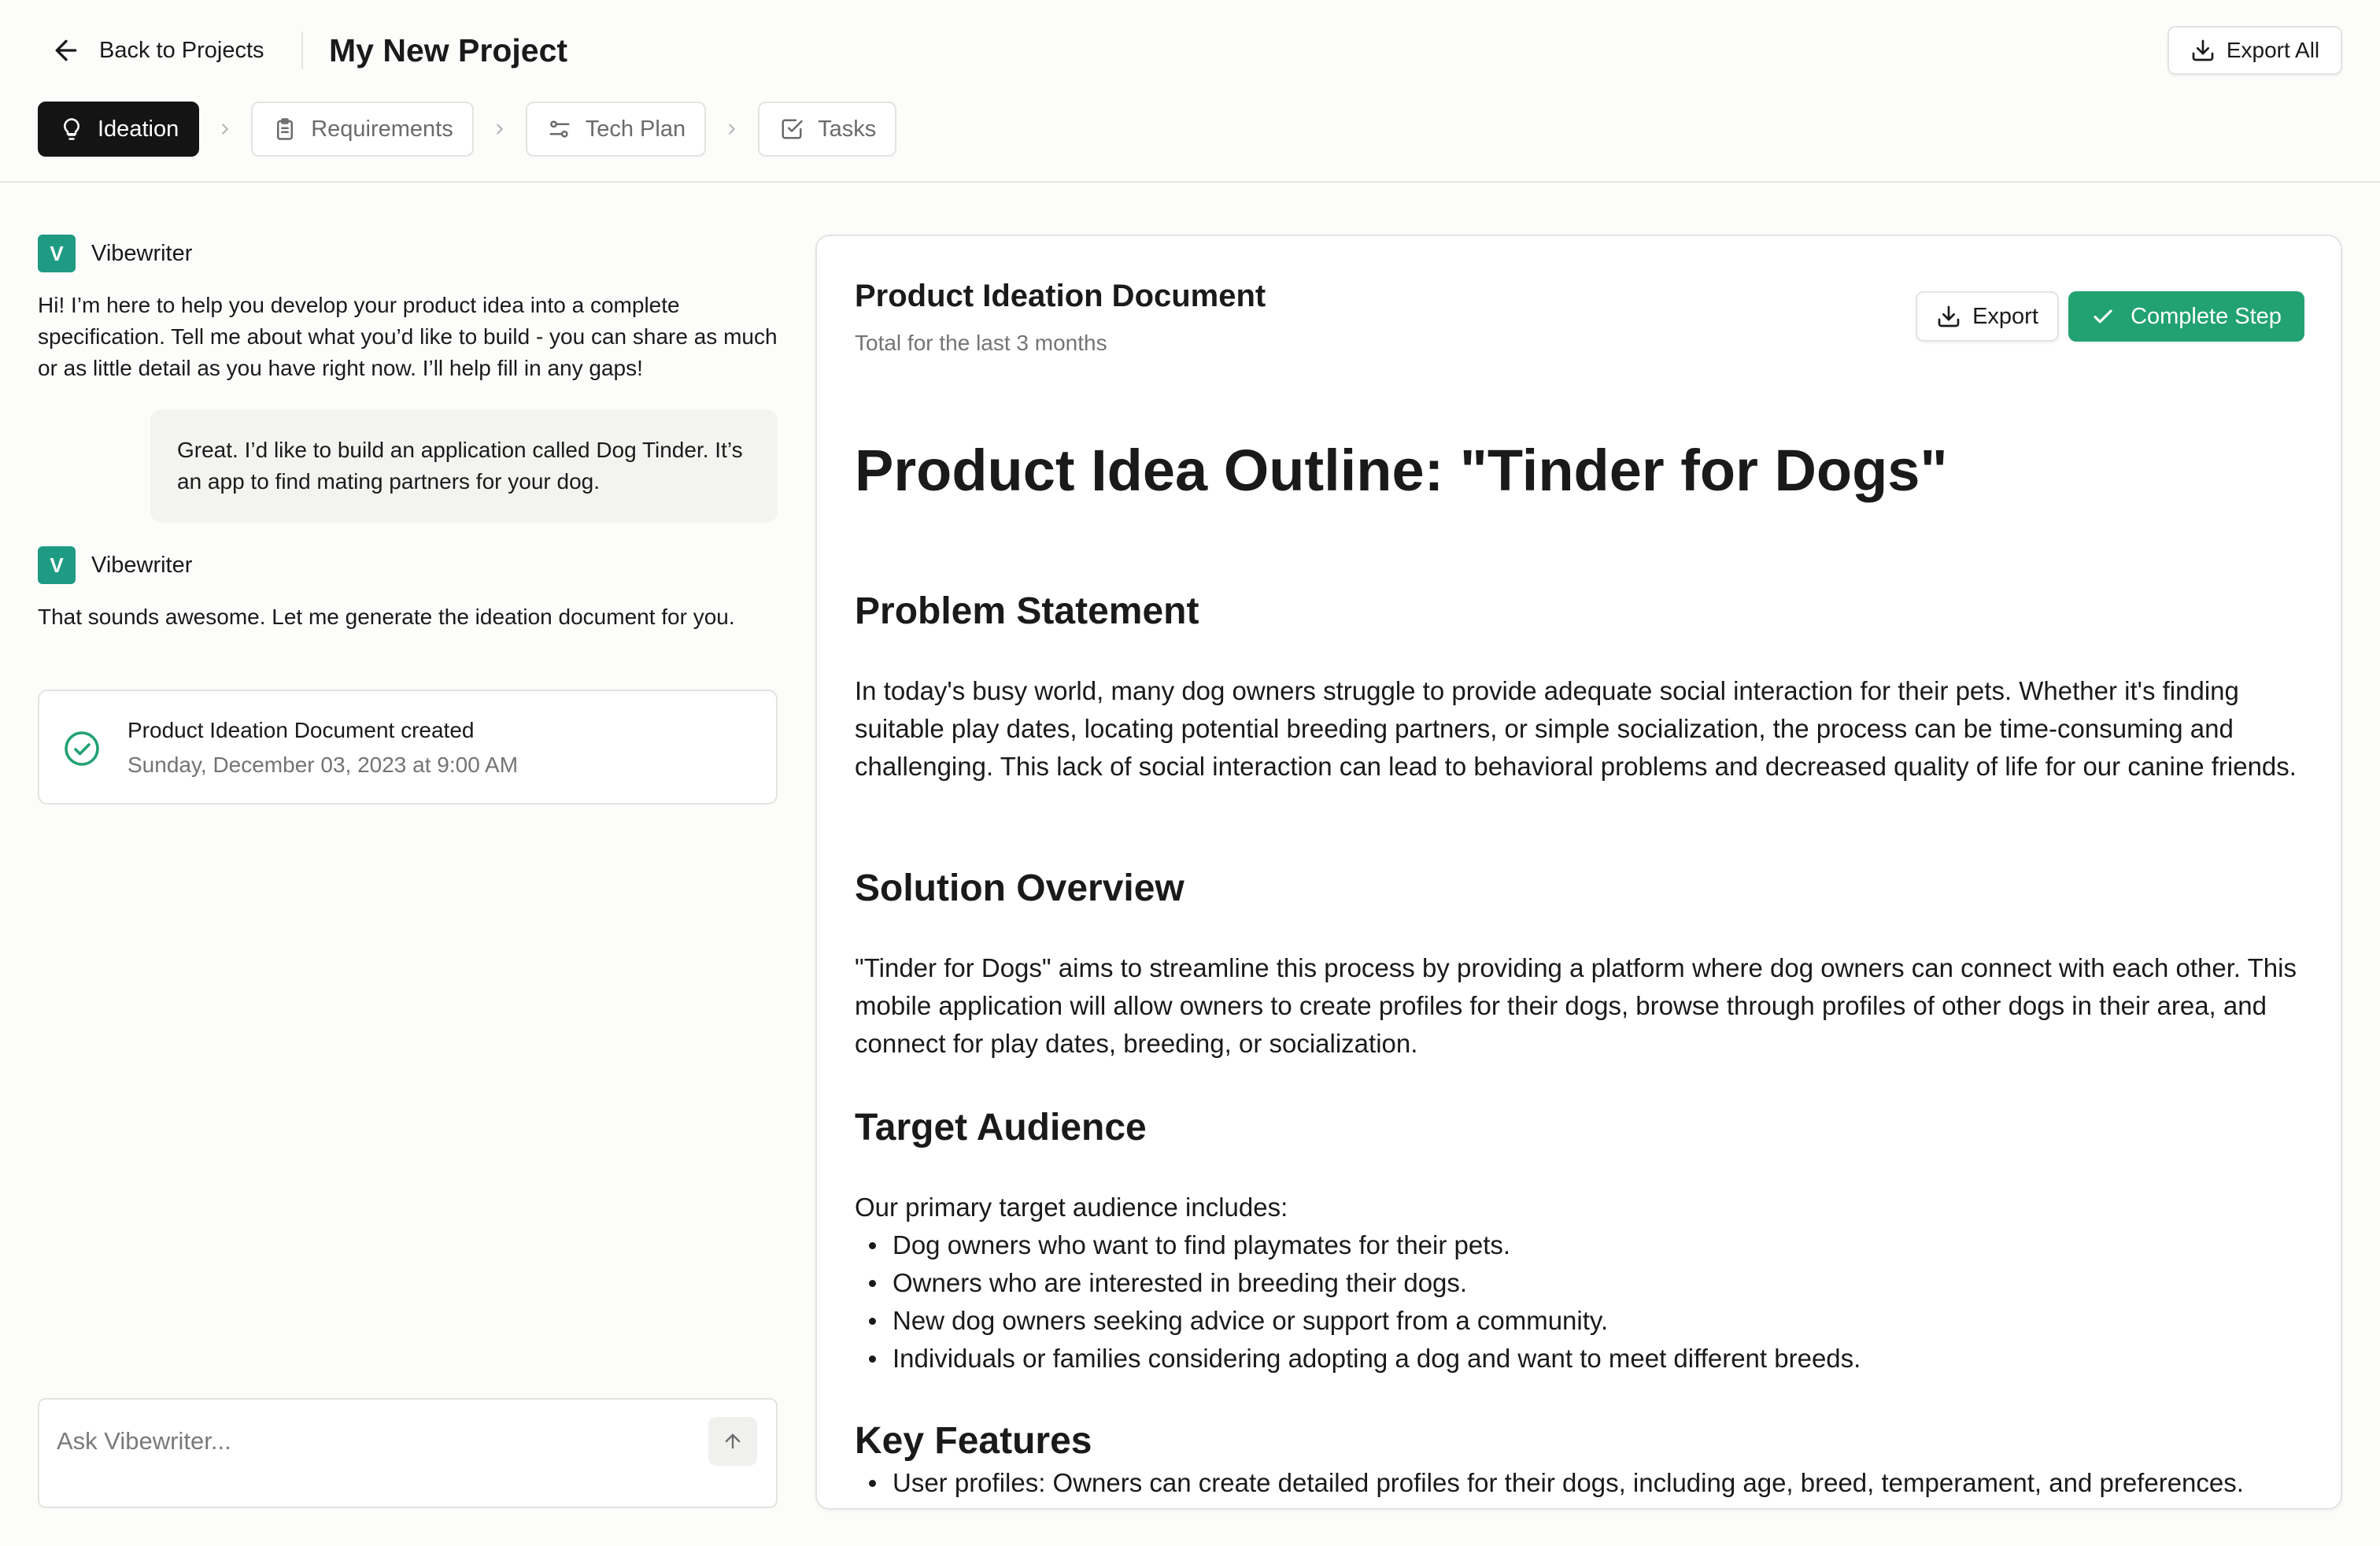  I want to click on solution-heading: Solution Overview, so click(1019, 888).